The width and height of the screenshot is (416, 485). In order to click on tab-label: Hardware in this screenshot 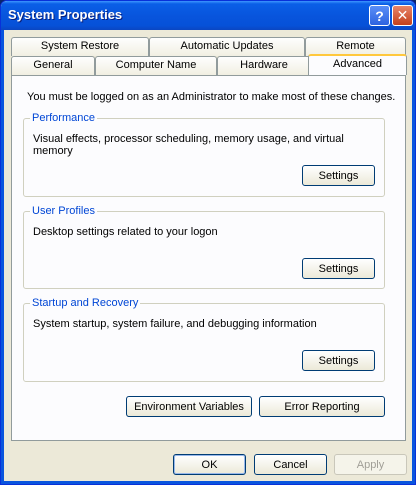, I will do `click(264, 65)`.